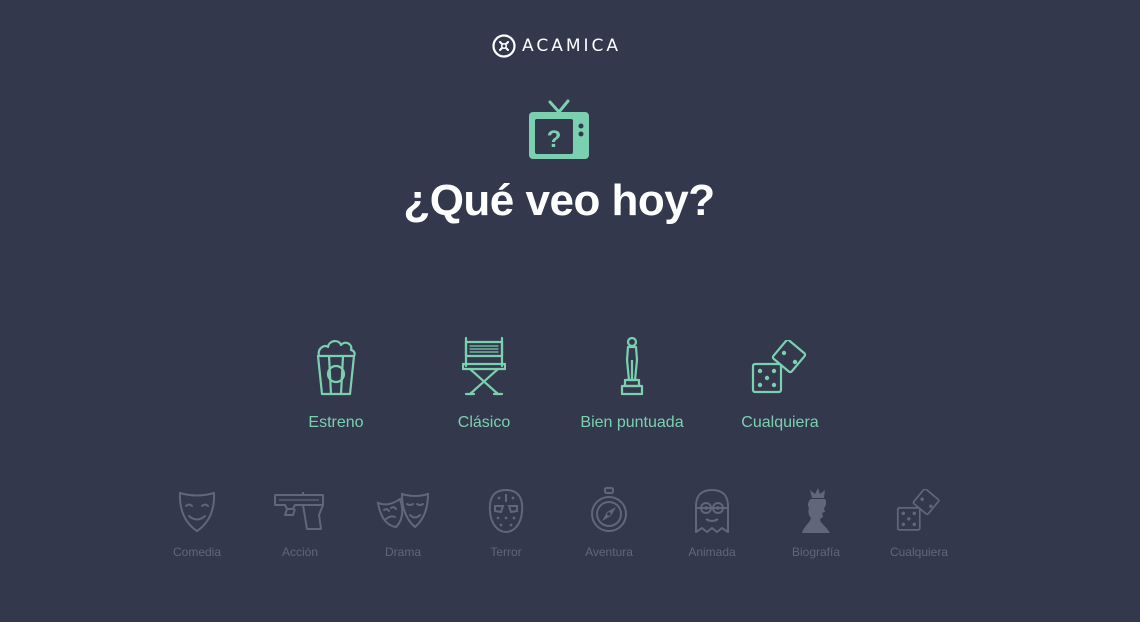  I want to click on brand-name: ACAMICA, so click(572, 46).